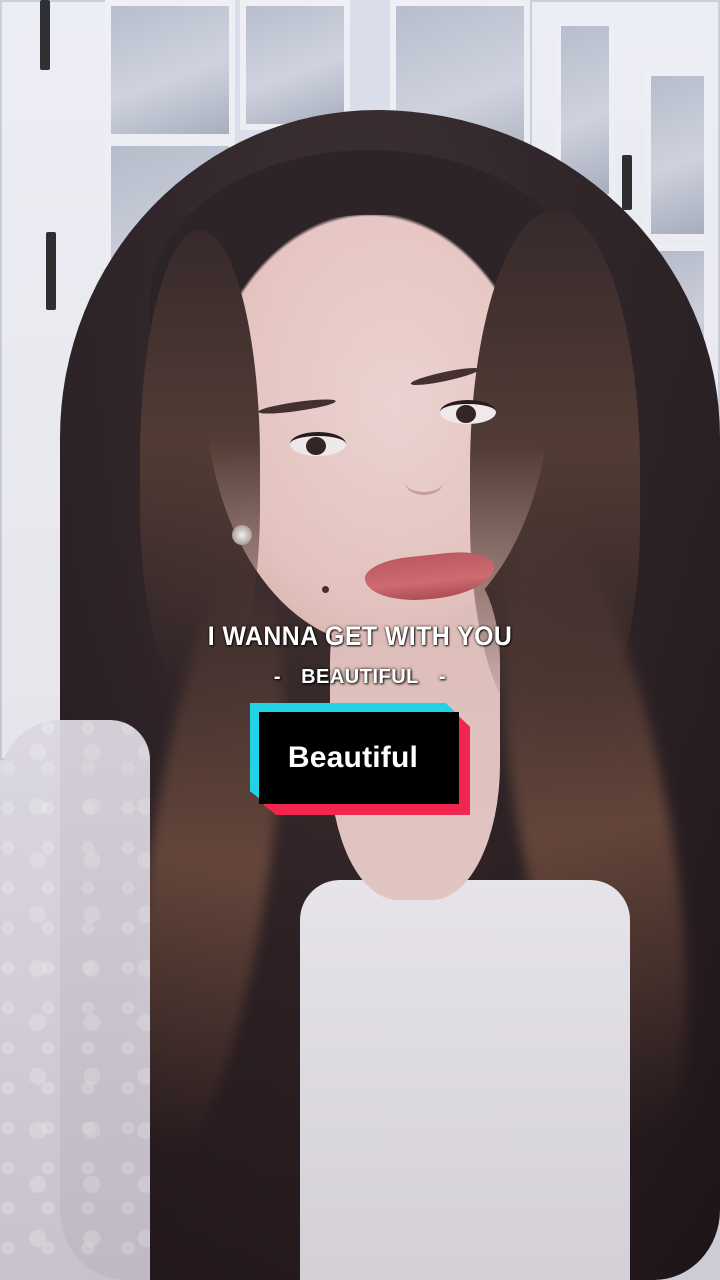 This screenshot has height=1280, width=720. I want to click on dash-left: -, so click(277, 677).